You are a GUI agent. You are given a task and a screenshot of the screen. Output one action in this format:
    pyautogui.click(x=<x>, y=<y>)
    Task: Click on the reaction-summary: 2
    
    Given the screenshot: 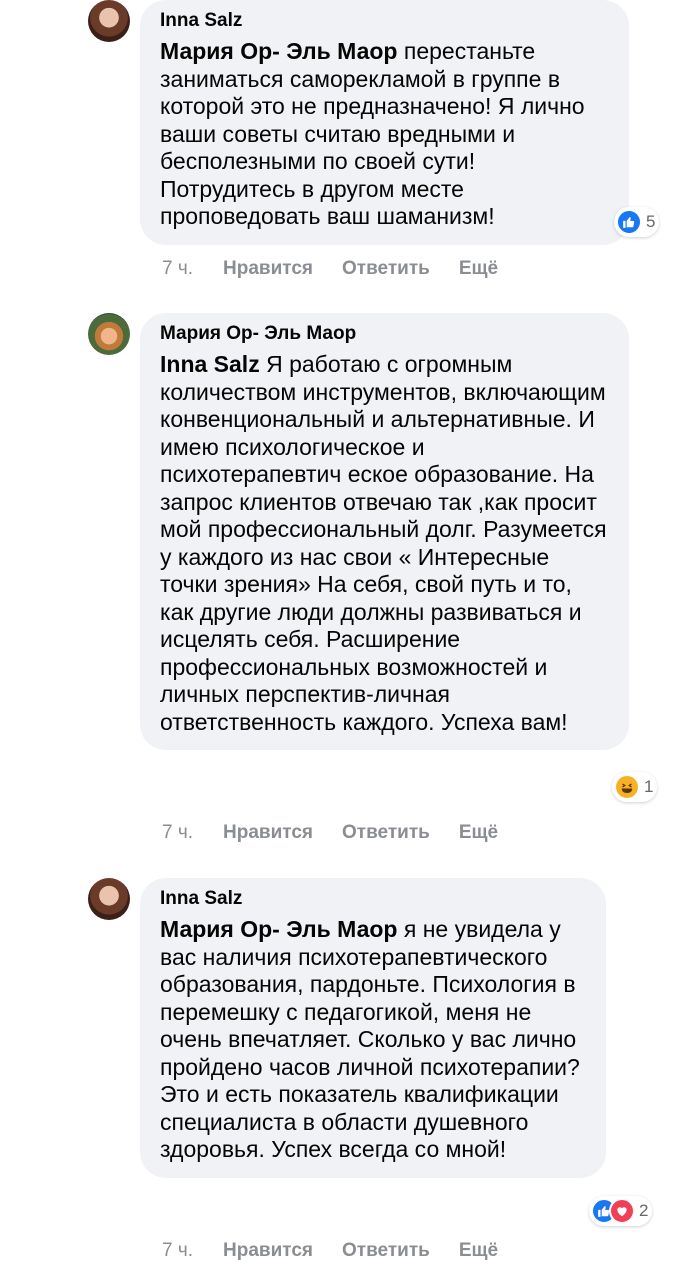 What is the action you would take?
    pyautogui.click(x=621, y=1211)
    